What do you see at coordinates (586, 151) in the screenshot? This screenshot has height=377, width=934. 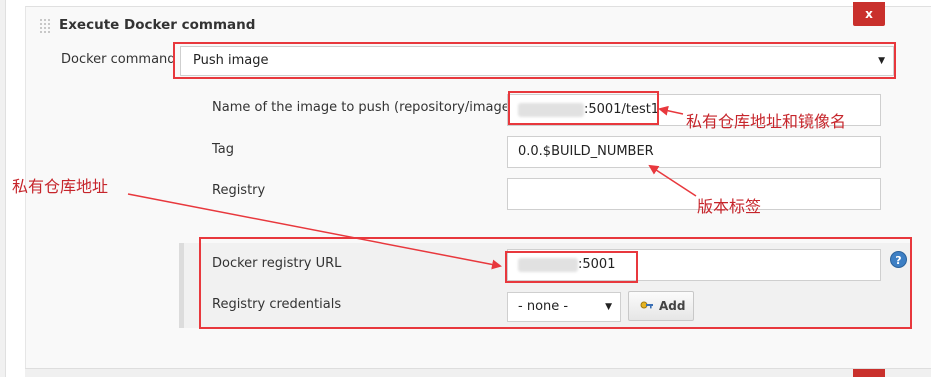 I see `tag-value: 0.0.$BUILD_NUMBER` at bounding box center [586, 151].